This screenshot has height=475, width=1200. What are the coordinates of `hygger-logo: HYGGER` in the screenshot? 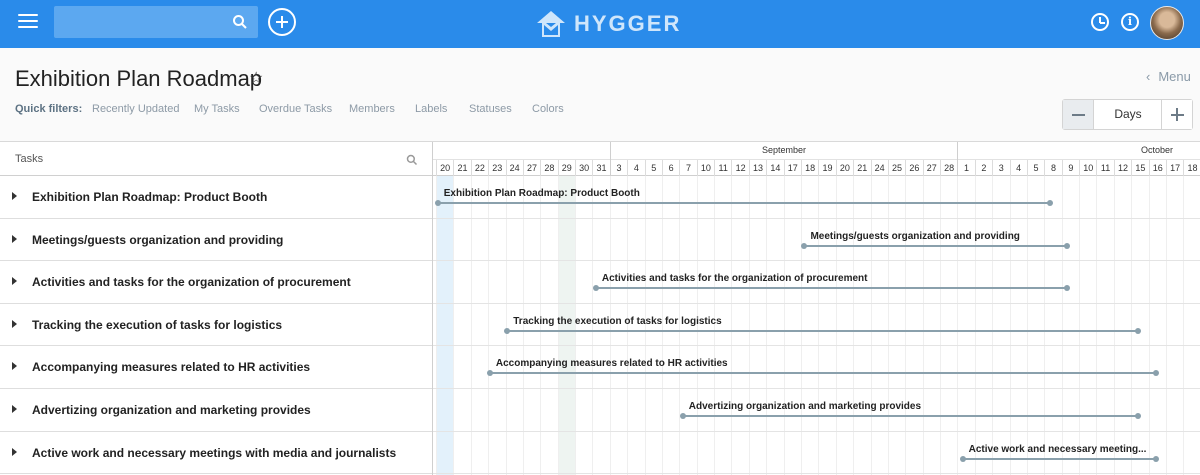 It's located at (608, 24).